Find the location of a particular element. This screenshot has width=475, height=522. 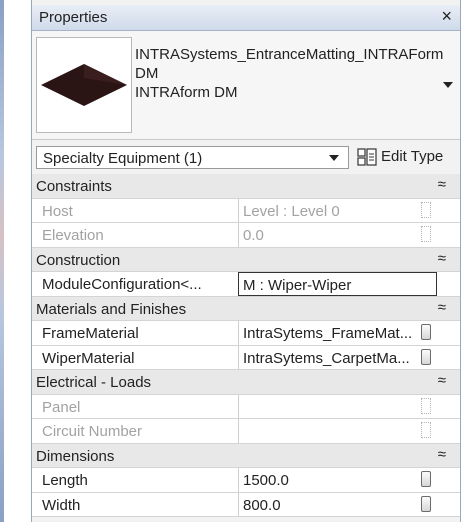

property-name: Length is located at coordinates (65, 480).